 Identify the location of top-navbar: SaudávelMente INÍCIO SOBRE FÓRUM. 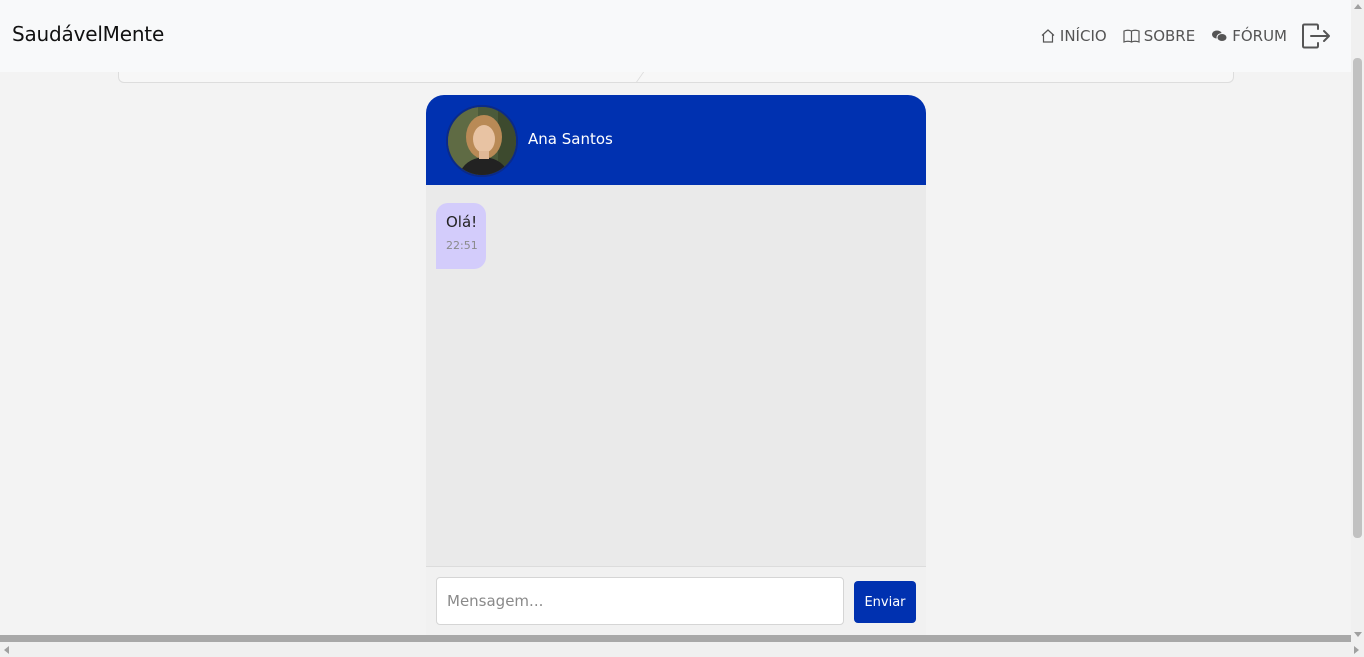
(675, 36).